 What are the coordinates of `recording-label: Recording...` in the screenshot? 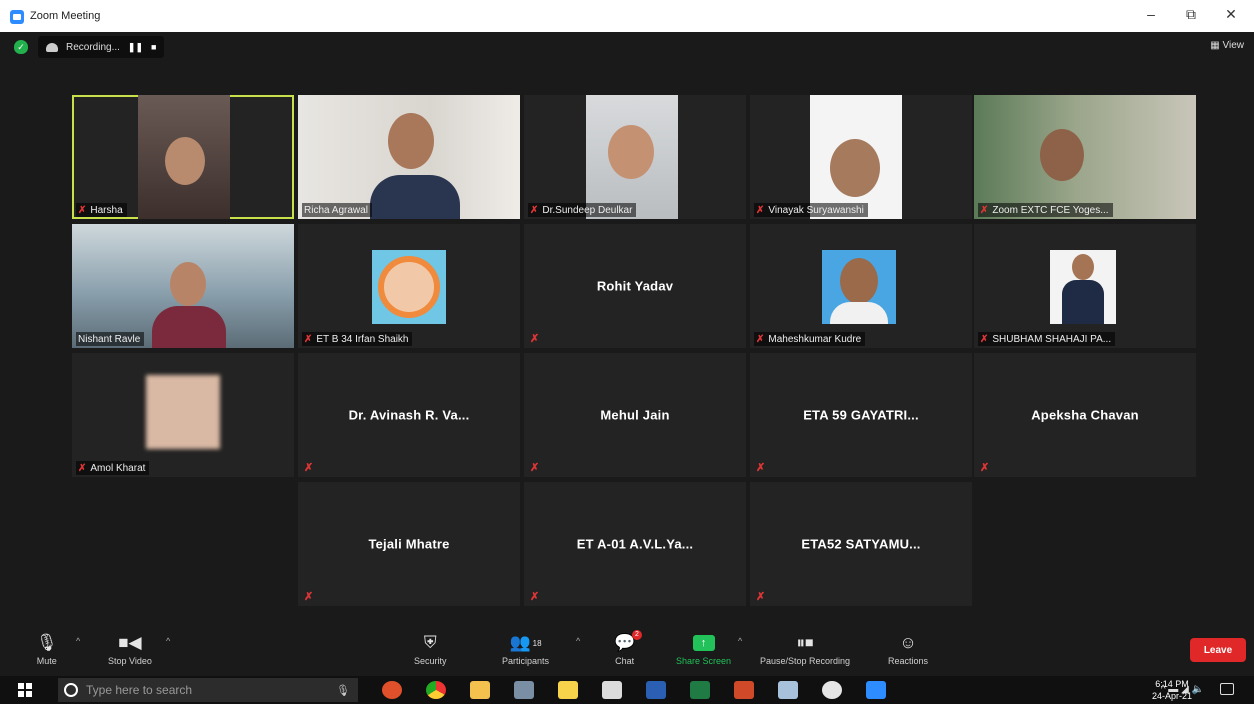 It's located at (93, 47).